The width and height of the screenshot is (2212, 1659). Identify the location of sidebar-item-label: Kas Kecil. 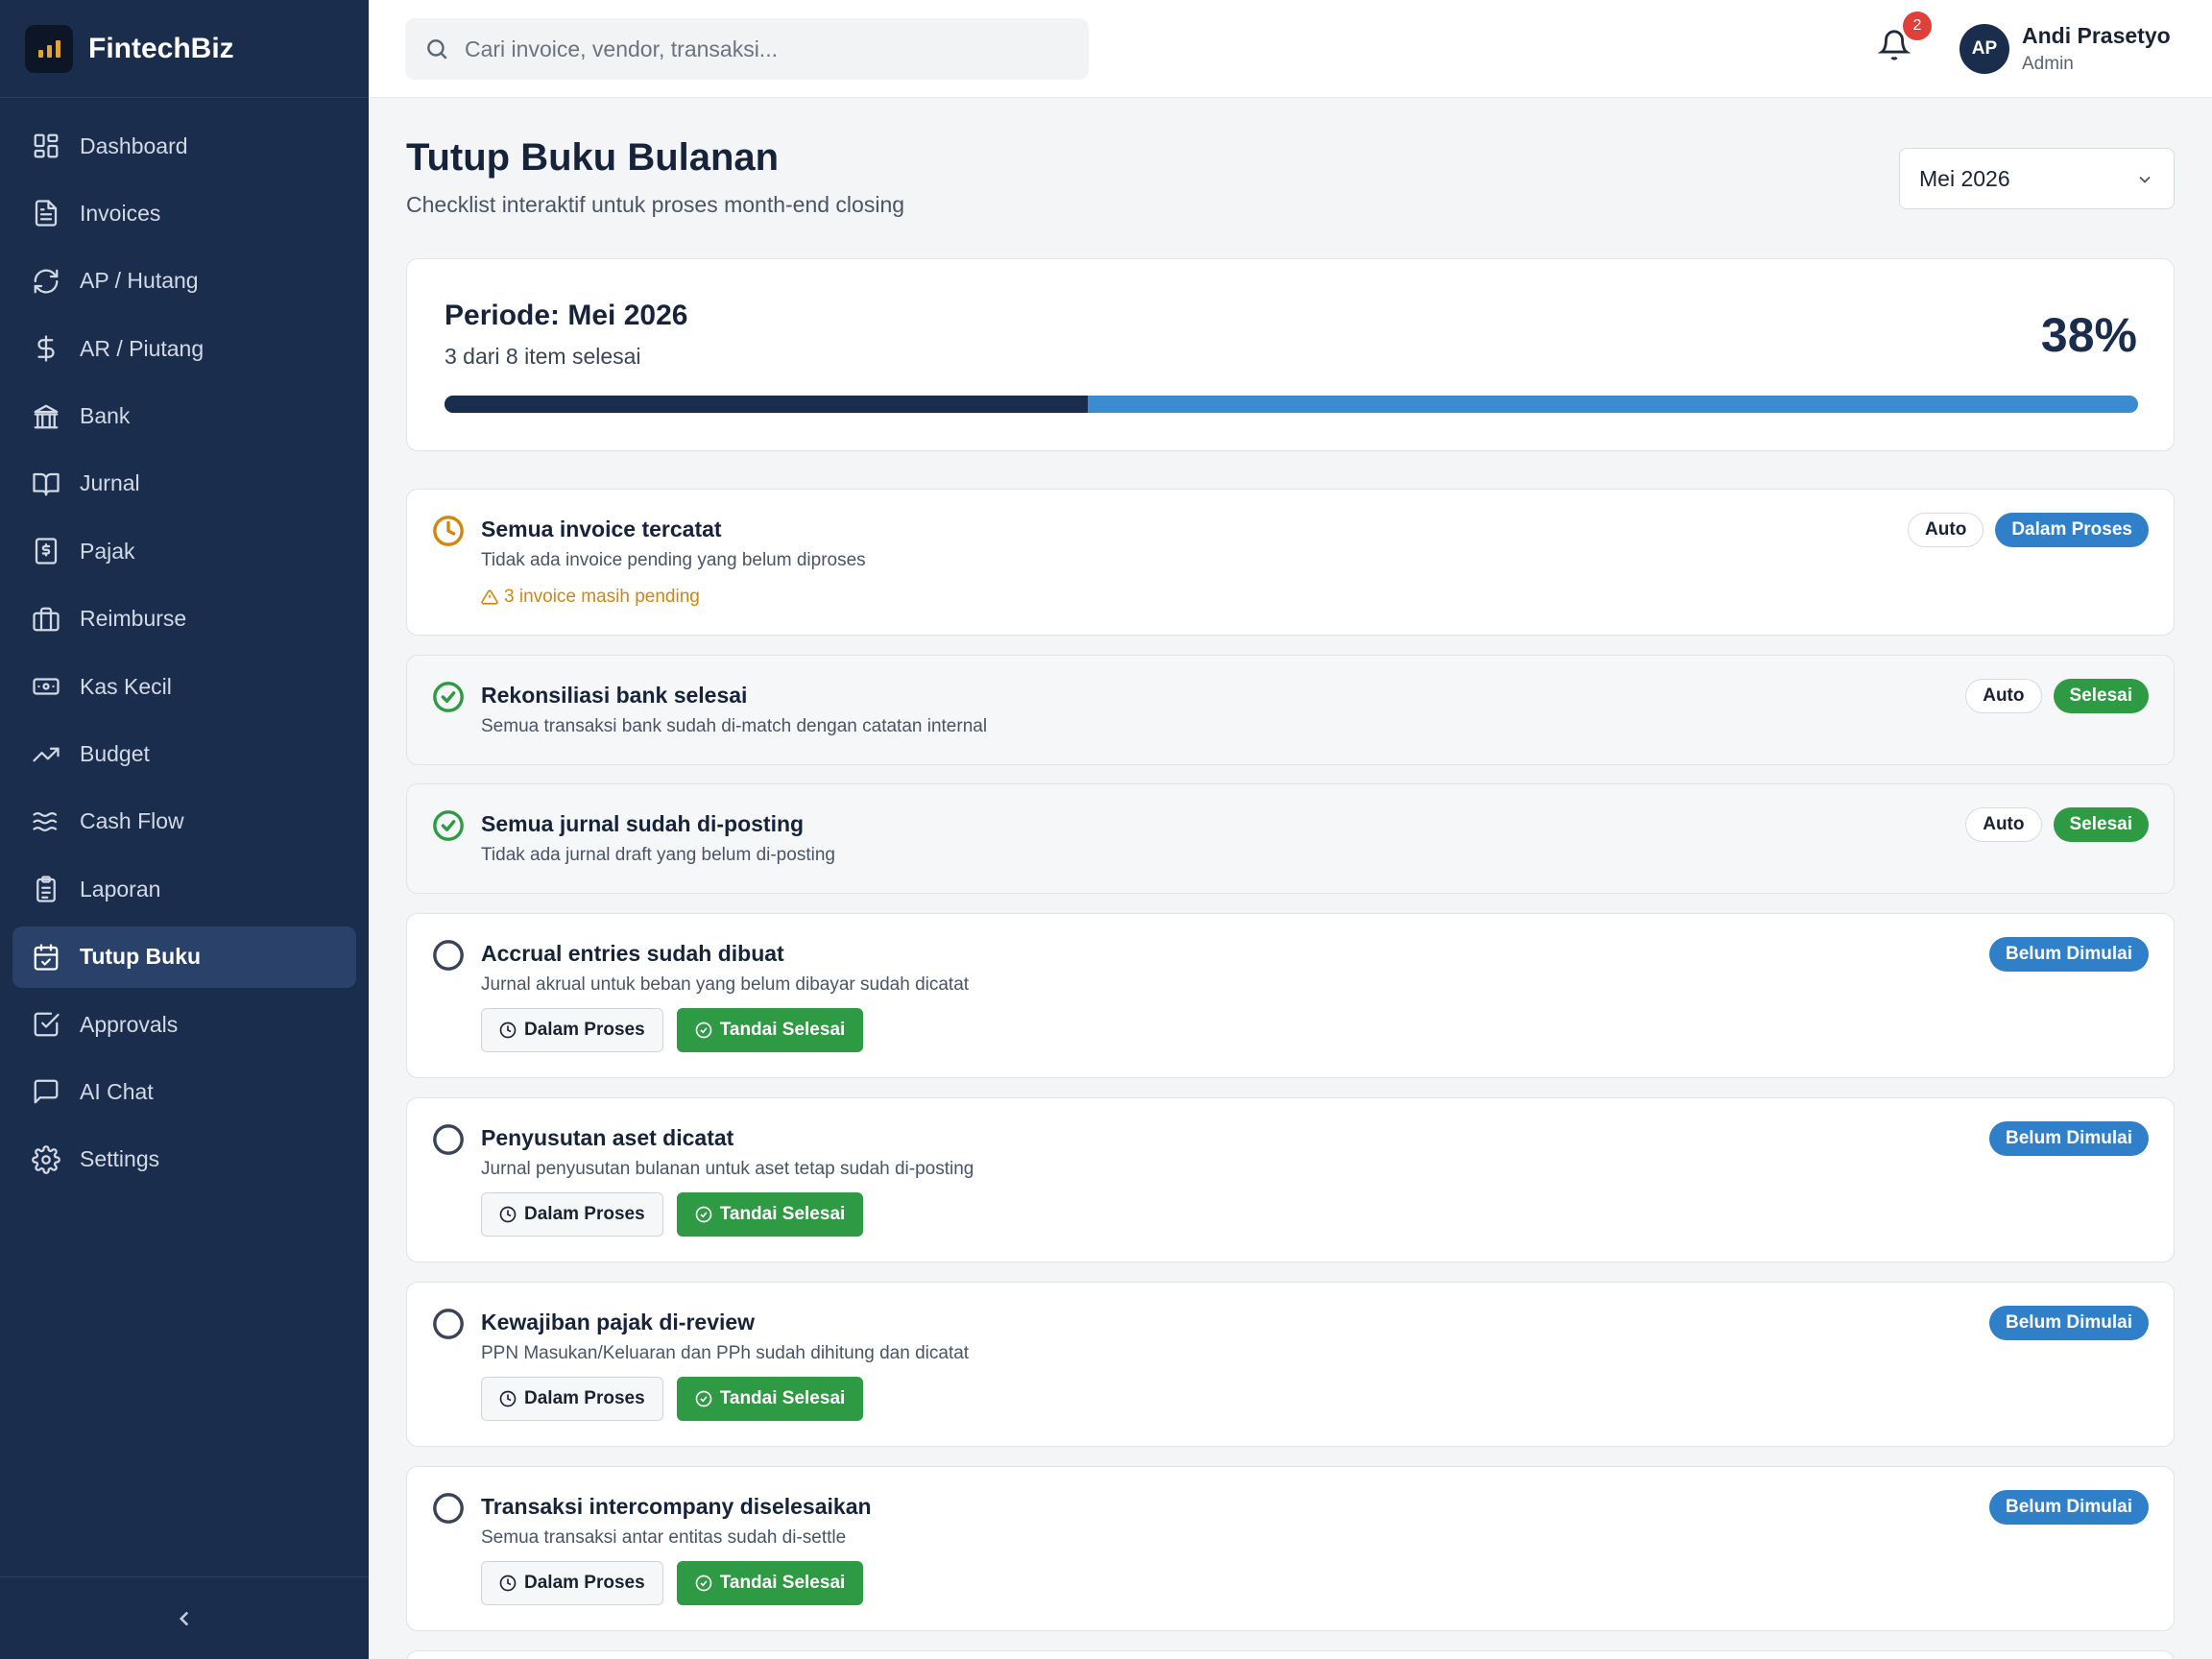
(126, 686).